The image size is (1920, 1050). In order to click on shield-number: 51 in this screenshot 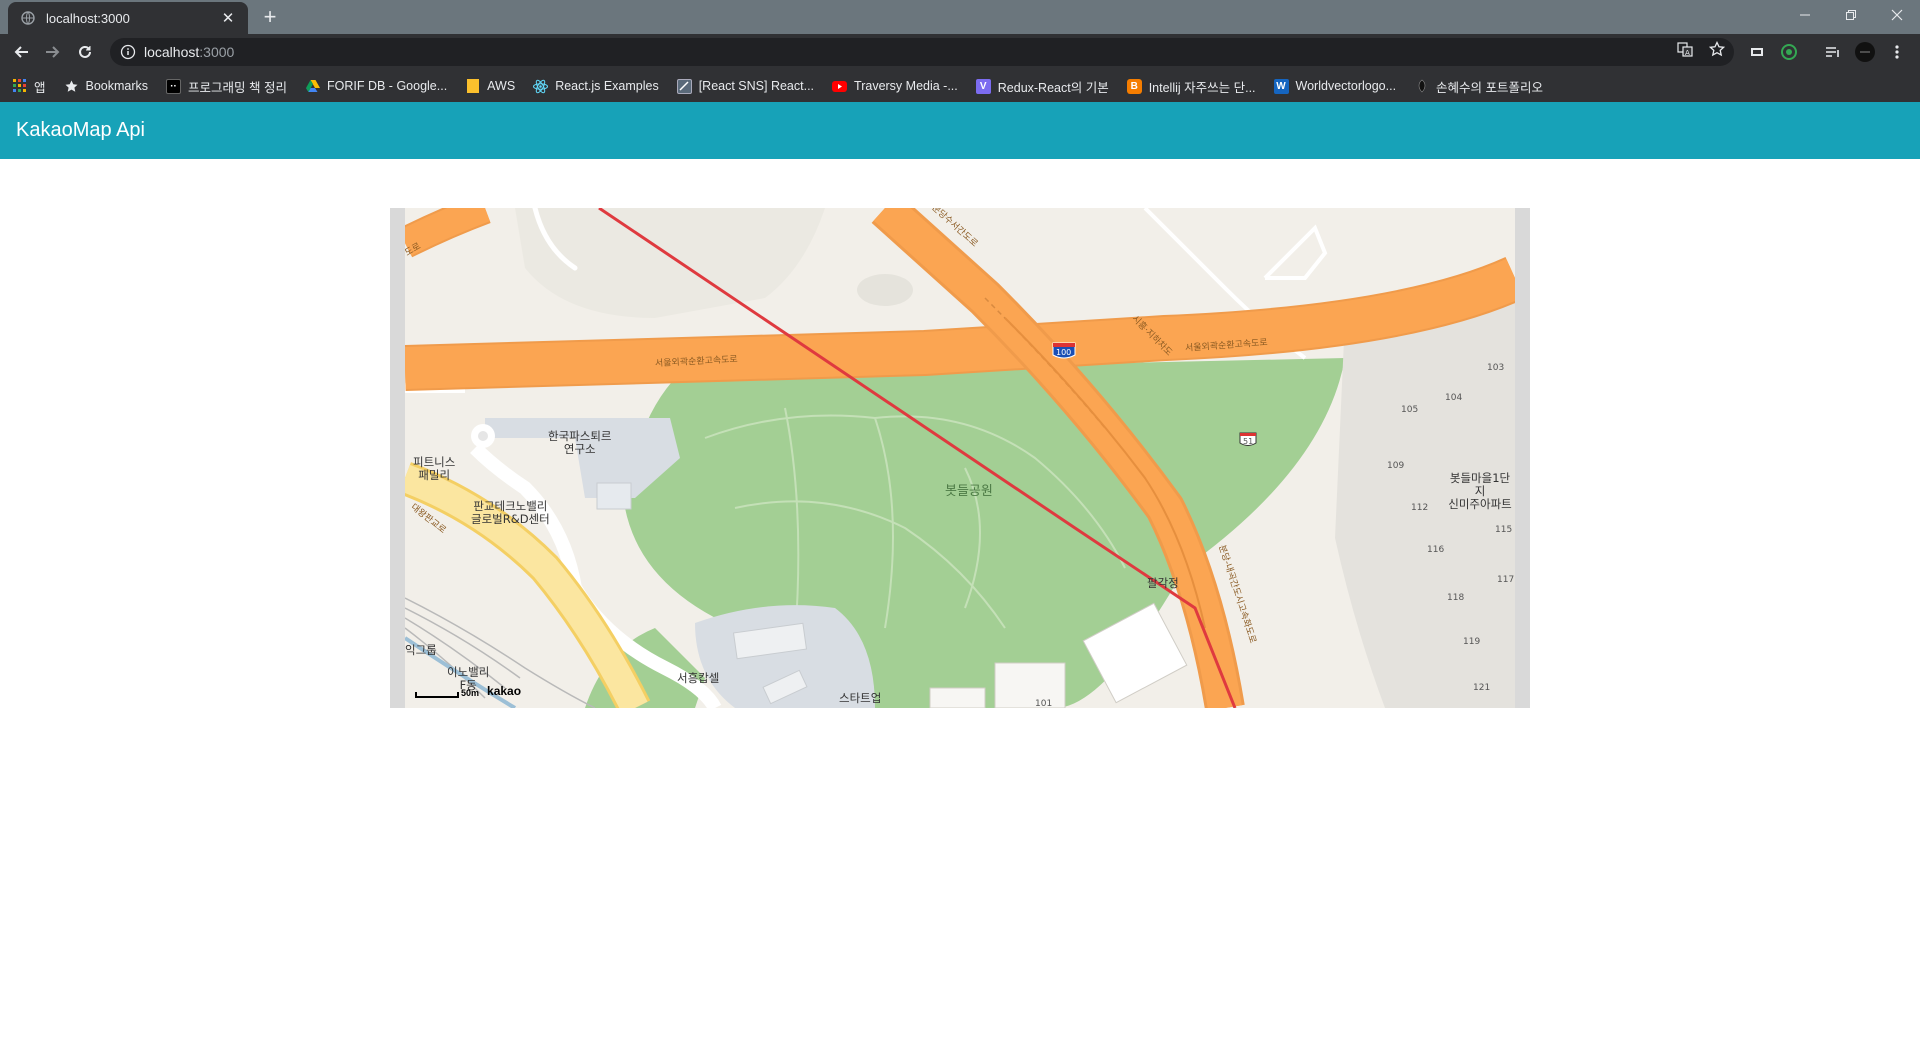, I will do `click(1248, 441)`.